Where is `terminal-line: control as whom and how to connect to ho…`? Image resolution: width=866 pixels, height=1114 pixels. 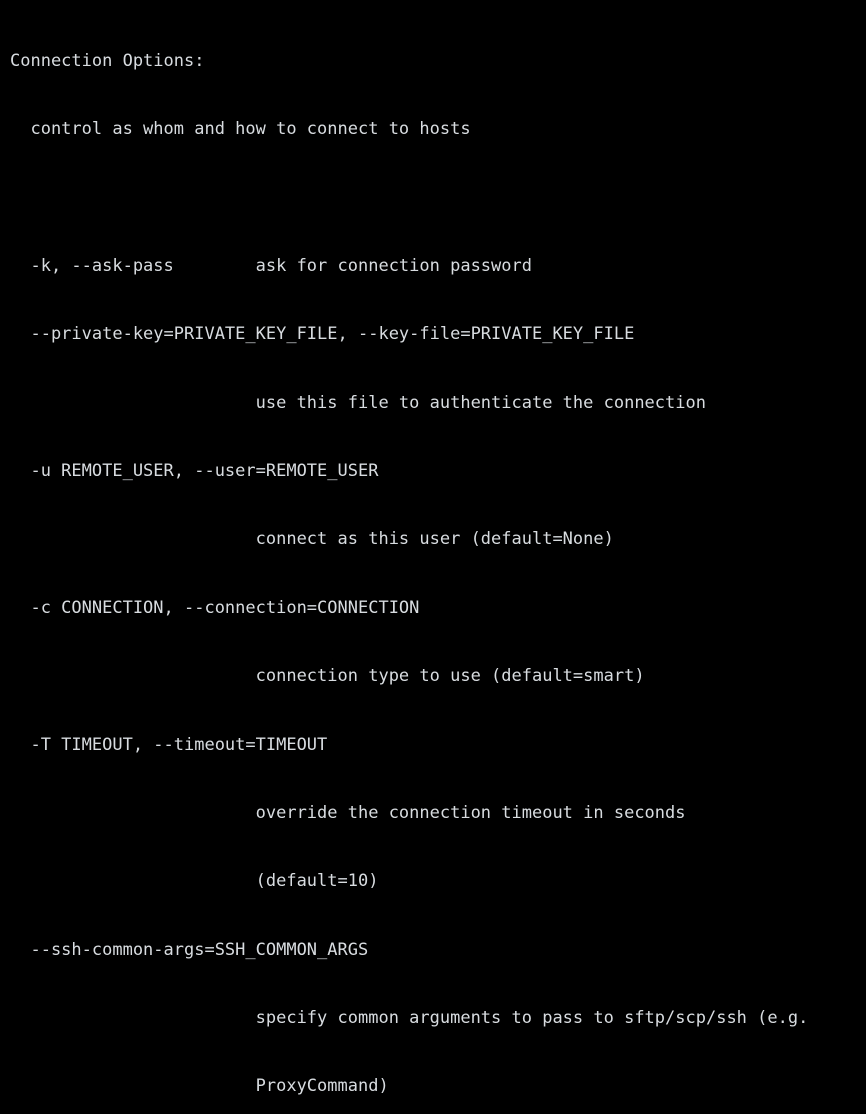 terminal-line: control as whom and how to connect to ho… is located at coordinates (240, 128).